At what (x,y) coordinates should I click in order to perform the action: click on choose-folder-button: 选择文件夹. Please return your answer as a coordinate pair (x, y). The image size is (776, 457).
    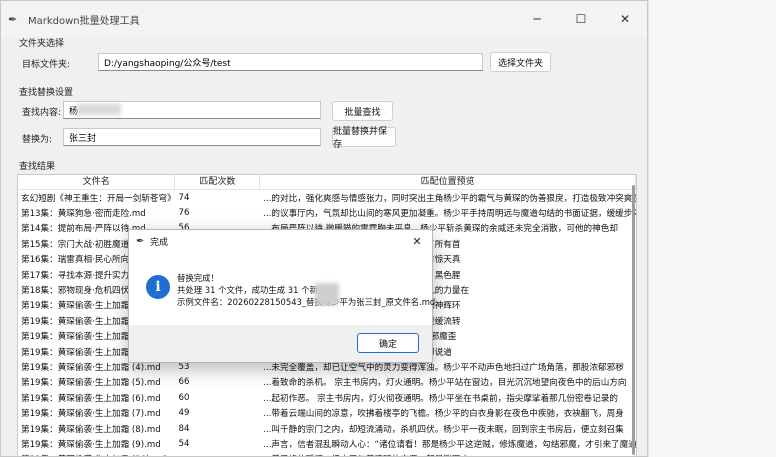
    Looking at the image, I should click on (520, 62).